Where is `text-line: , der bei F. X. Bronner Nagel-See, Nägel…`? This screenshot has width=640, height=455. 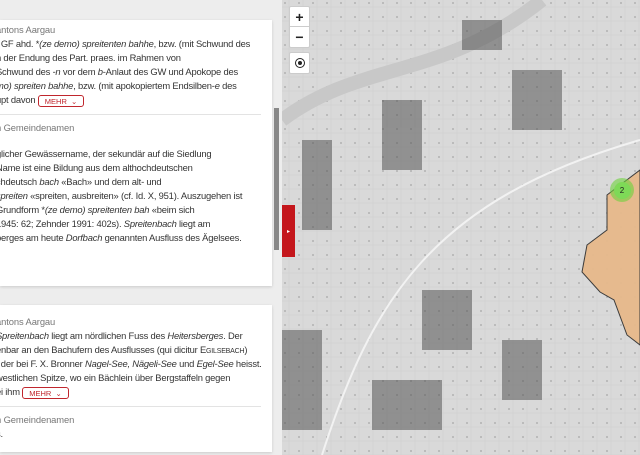
text-line: , der bei F. X. Bronner Nagel-See, Nägel… is located at coordinates (131, 363).